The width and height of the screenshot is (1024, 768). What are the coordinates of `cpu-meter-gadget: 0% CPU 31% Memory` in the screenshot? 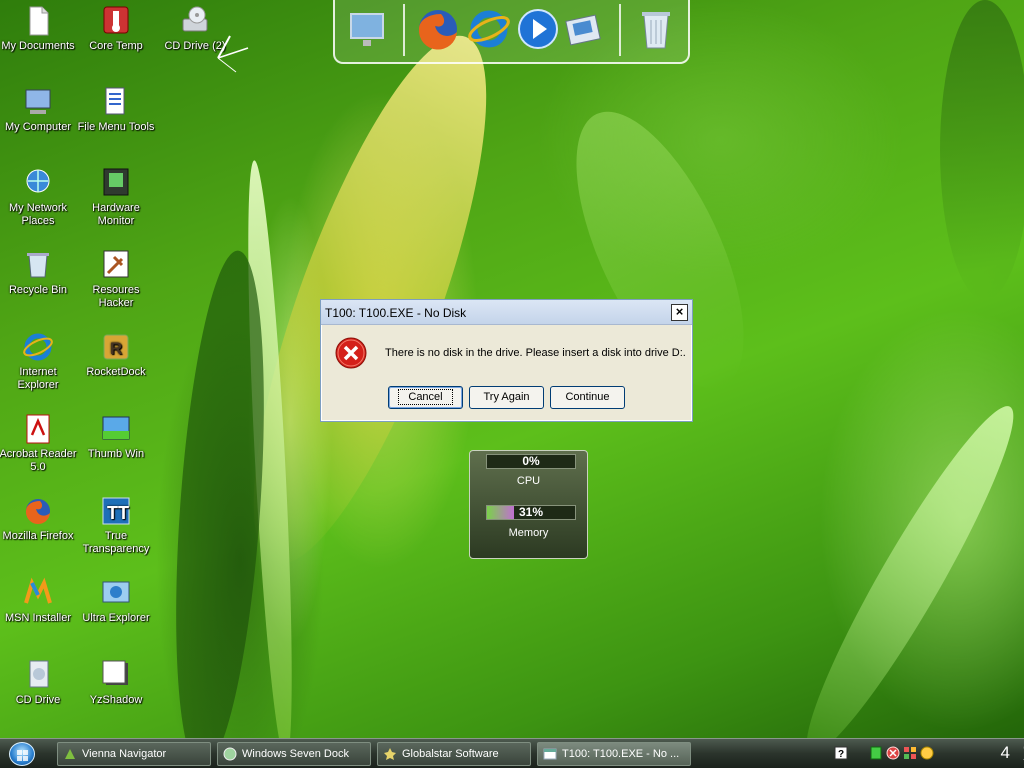 It's located at (528, 504).